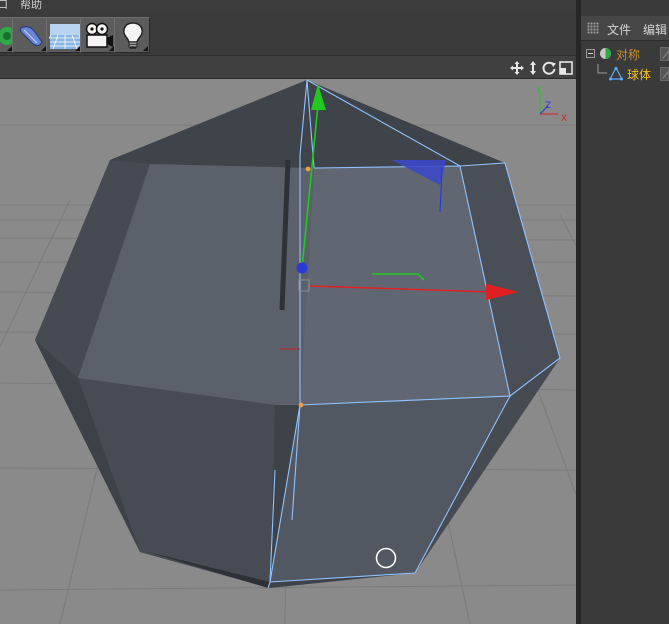 This screenshot has height=624, width=669. What do you see at coordinates (625, 8) in the screenshot?
I see `panel-top-strip` at bounding box center [625, 8].